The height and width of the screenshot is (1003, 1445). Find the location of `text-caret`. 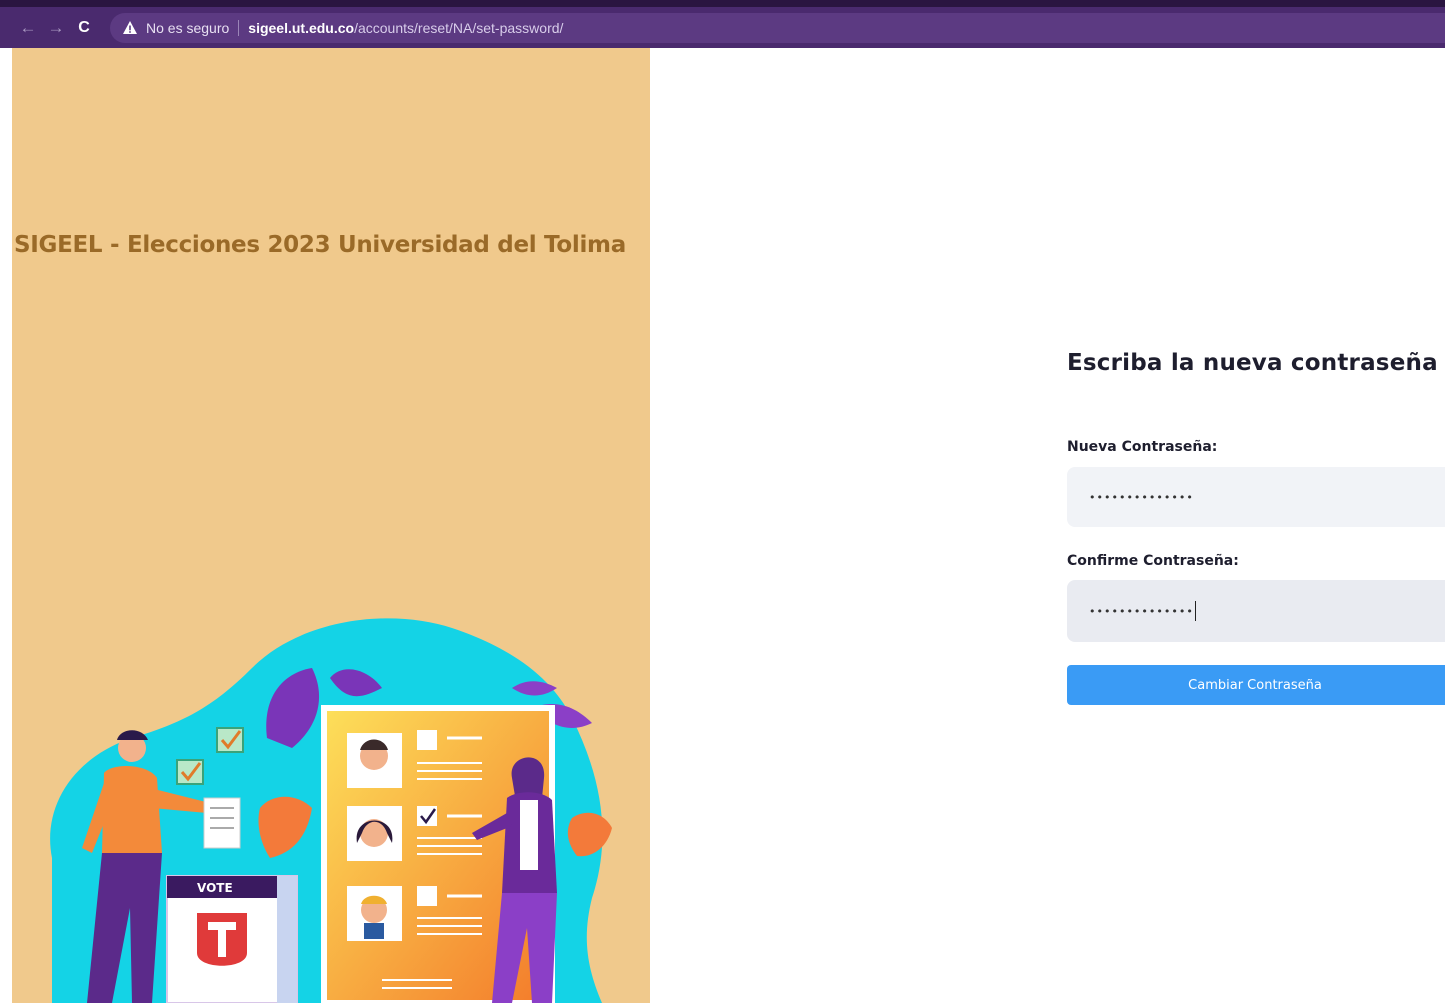

text-caret is located at coordinates (1195, 611).